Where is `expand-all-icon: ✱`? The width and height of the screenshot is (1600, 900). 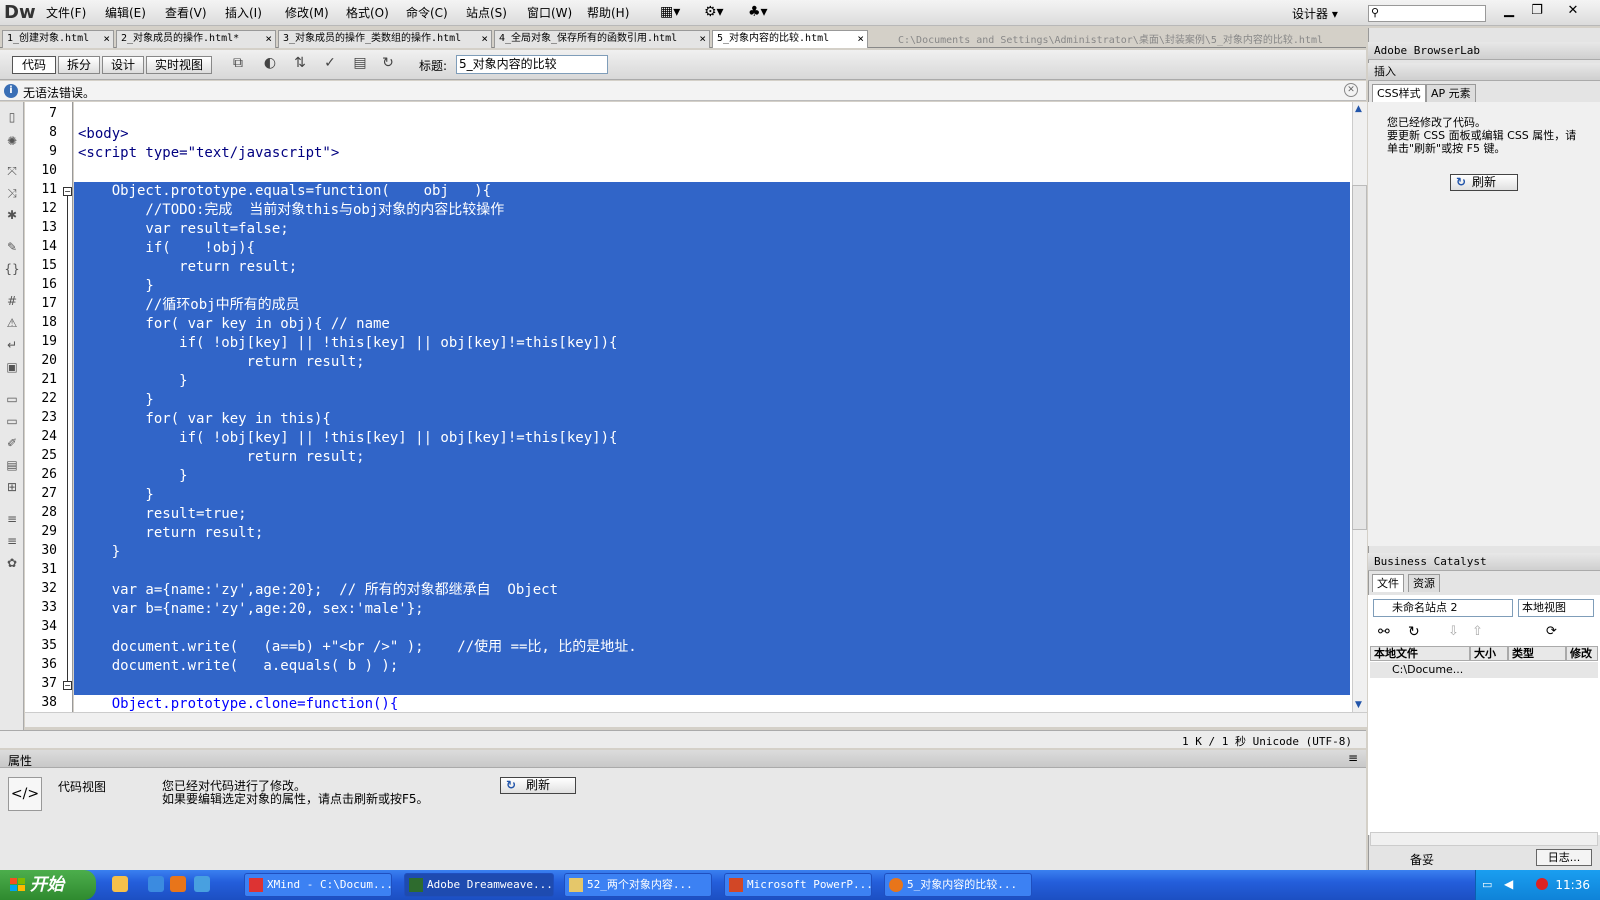
expand-all-icon: ✱ is located at coordinates (12, 216).